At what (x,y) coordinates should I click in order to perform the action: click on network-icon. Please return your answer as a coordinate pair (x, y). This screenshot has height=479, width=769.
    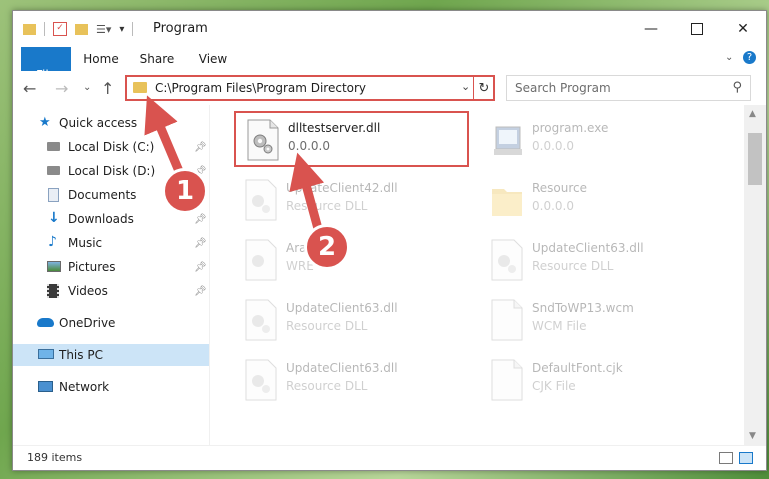
    Looking at the image, I should click on (45, 386).